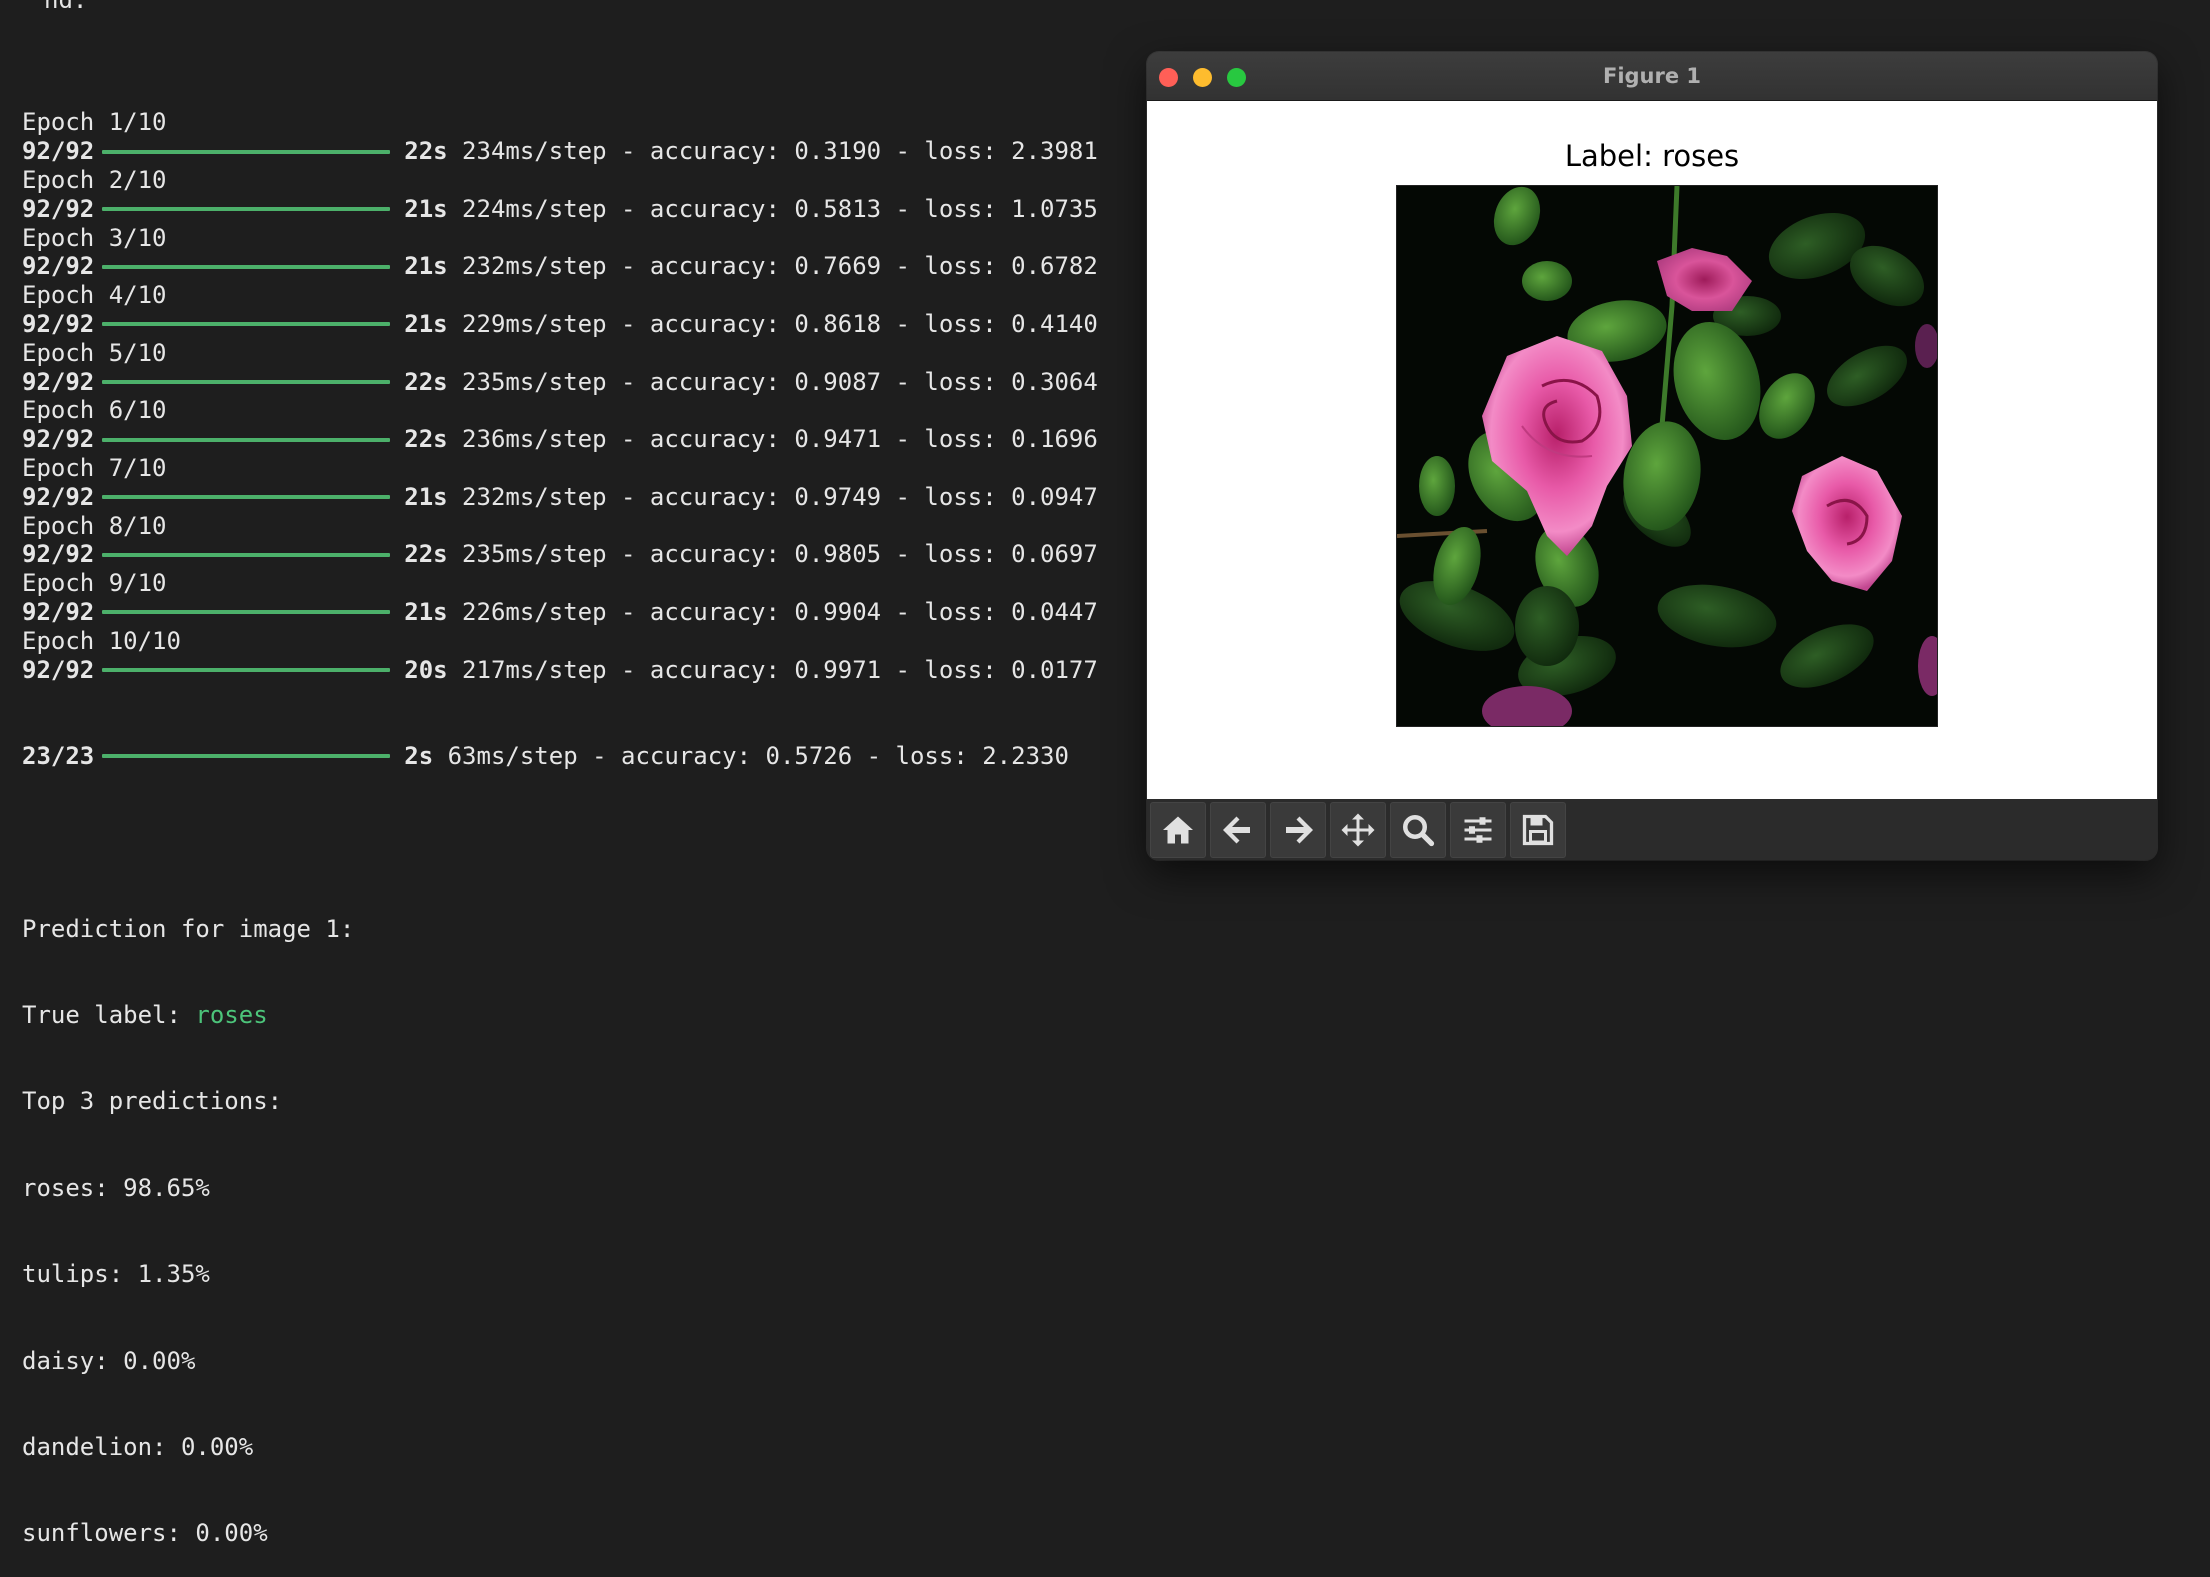 The image size is (2210, 1577). I want to click on save-button, so click(1538, 829).